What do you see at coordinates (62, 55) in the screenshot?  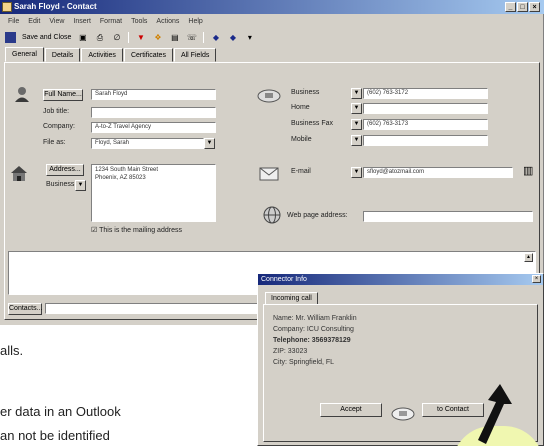 I see `tab-details: Details` at bounding box center [62, 55].